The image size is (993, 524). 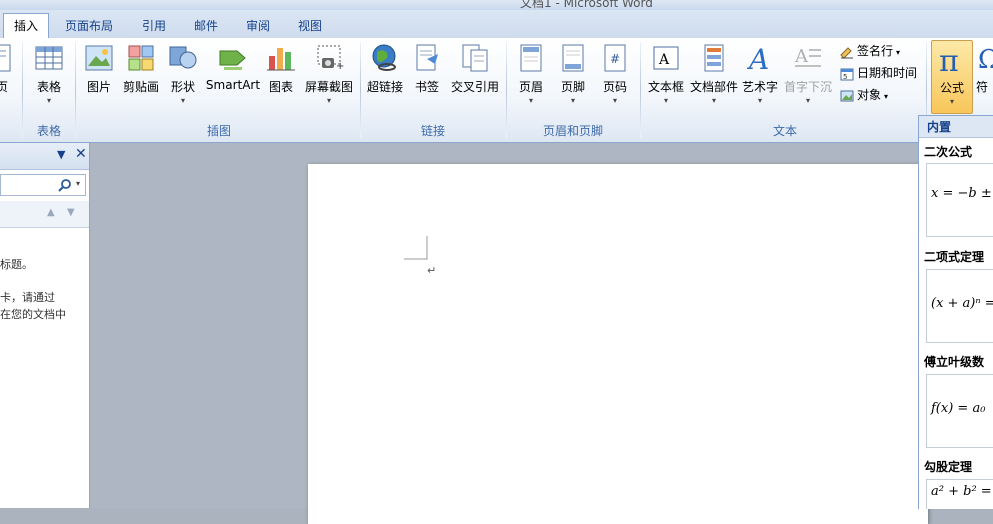 What do you see at coordinates (258, 26) in the screenshot?
I see `tab-review: 审阅` at bounding box center [258, 26].